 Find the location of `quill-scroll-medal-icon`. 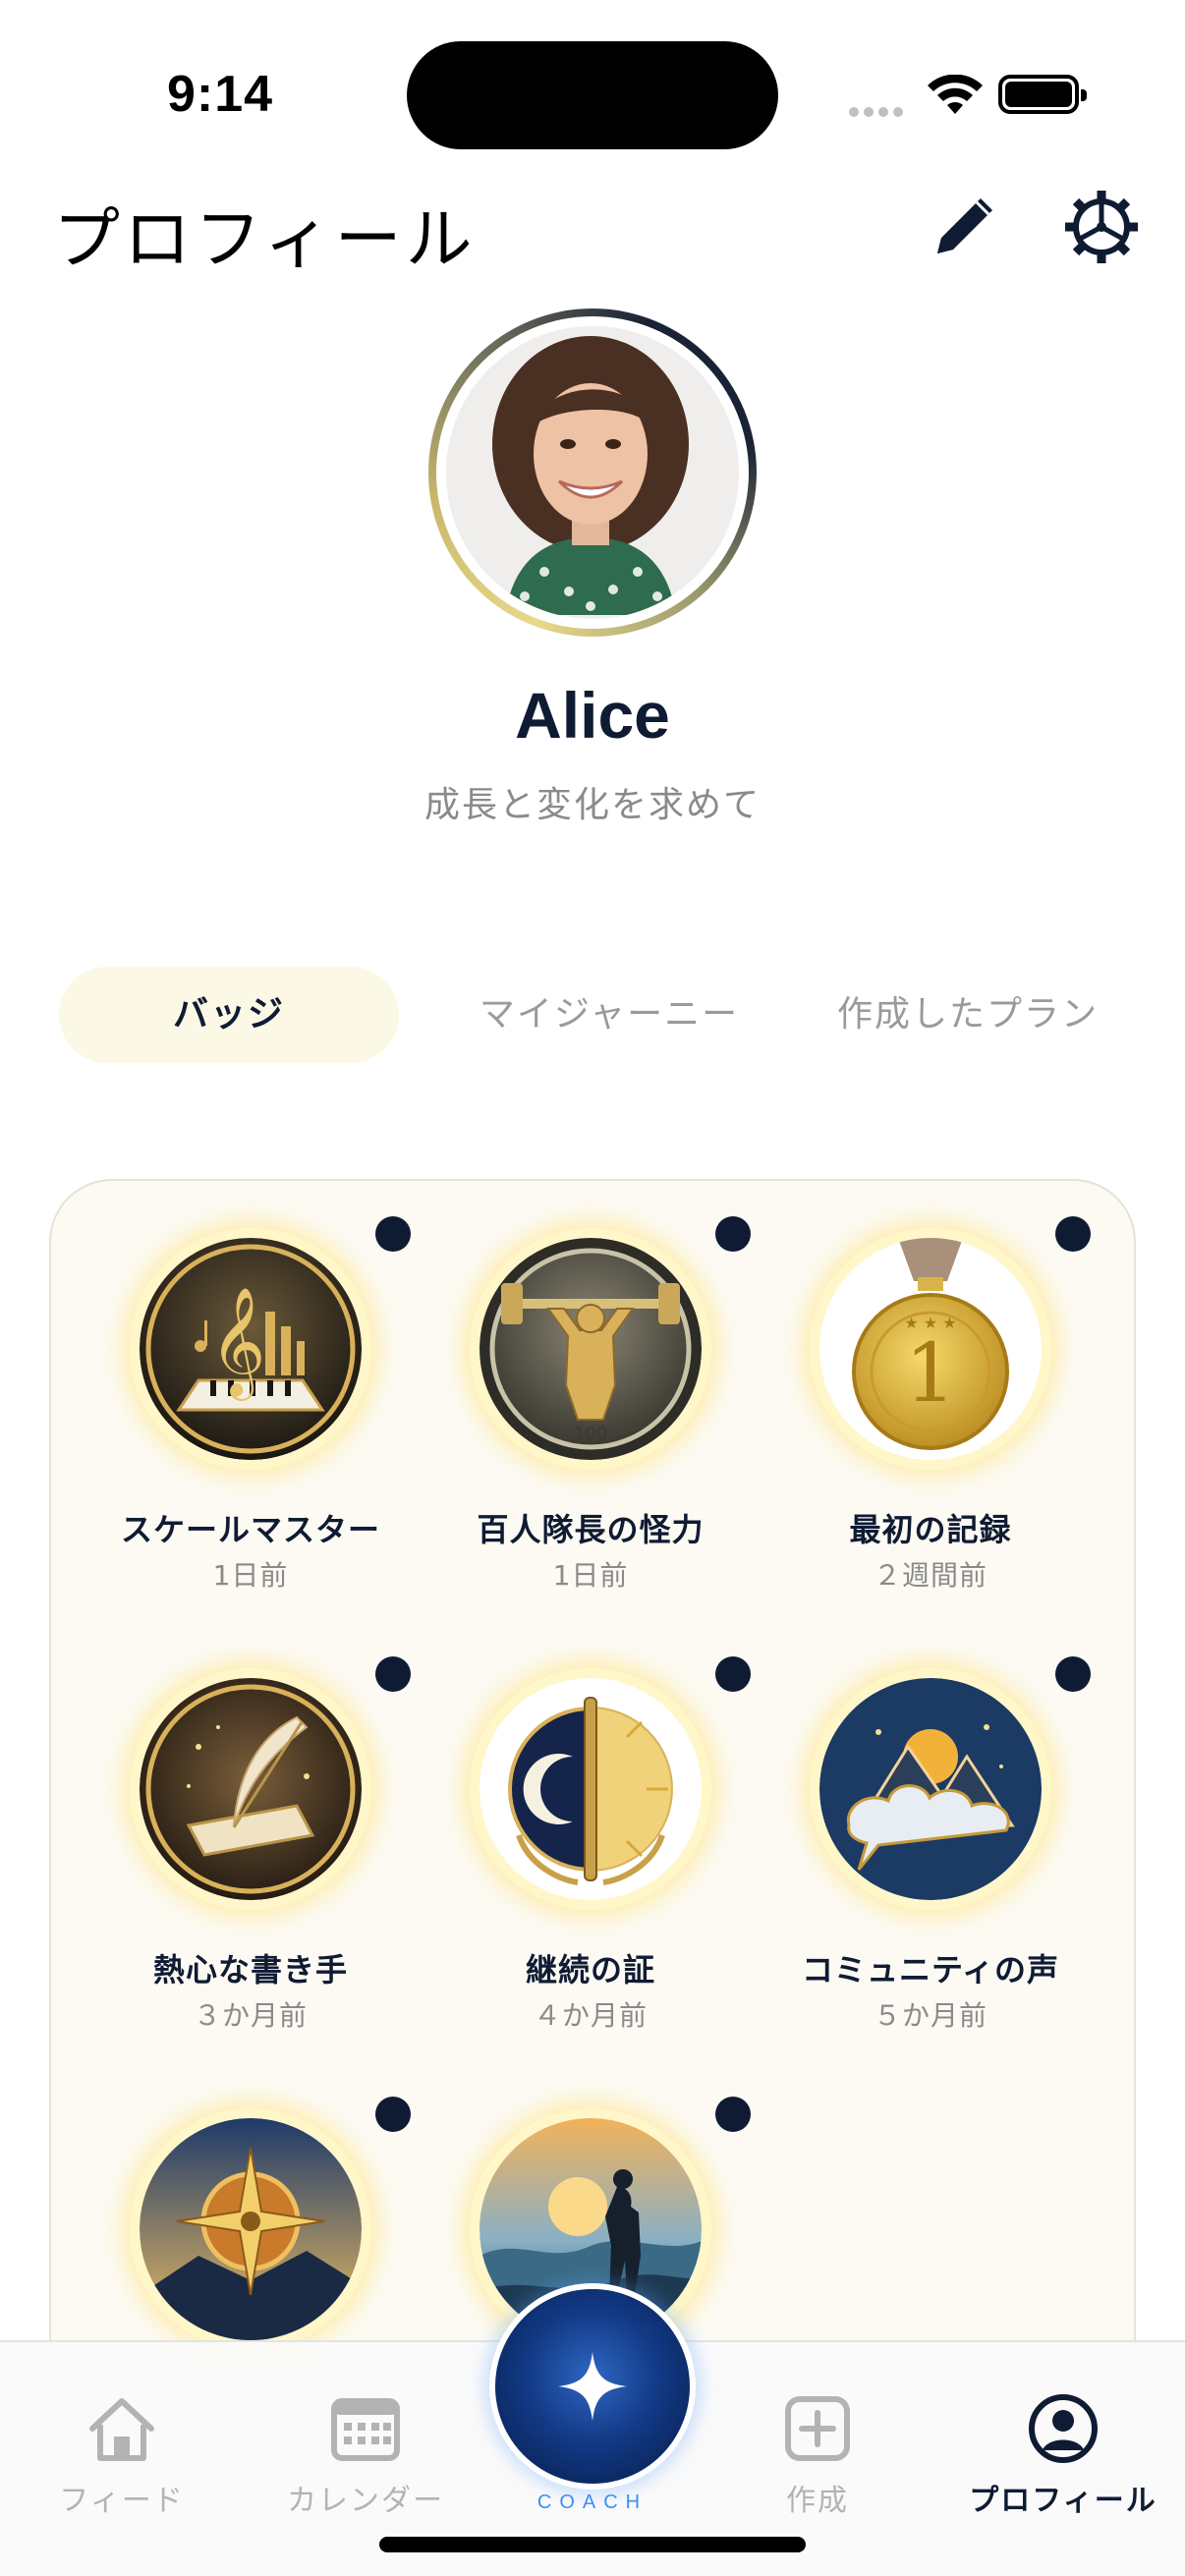

quill-scroll-medal-icon is located at coordinates (251, 1789).